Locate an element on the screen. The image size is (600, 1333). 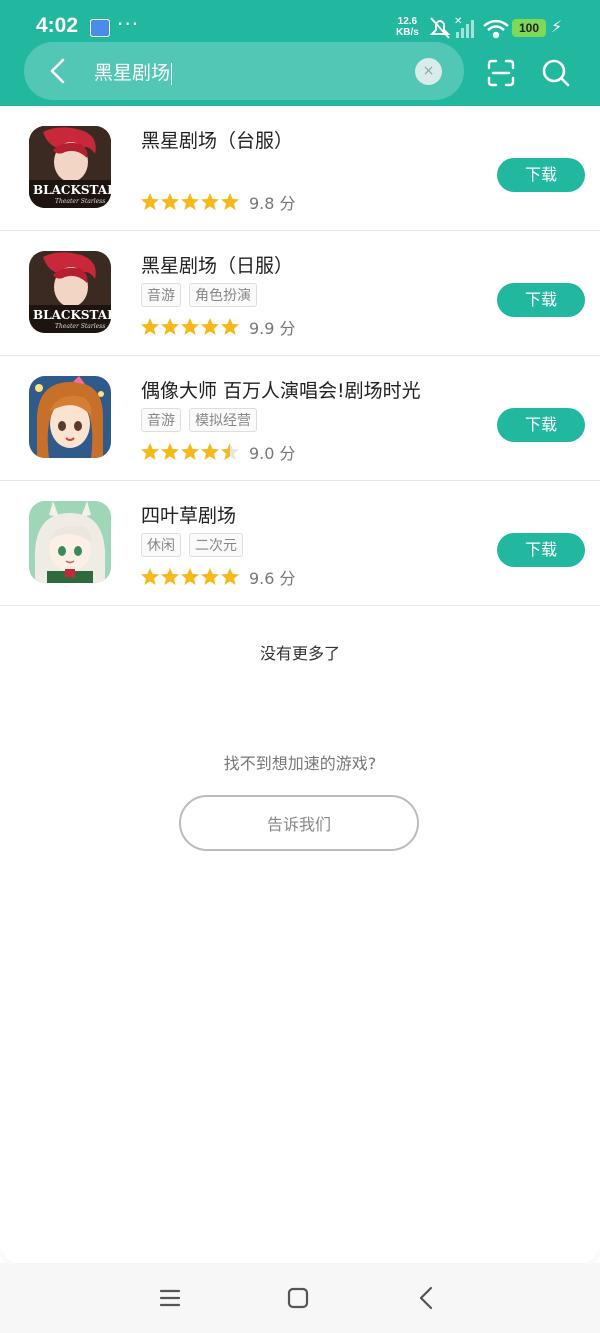
network-speed: 12.6 KB/s is located at coordinates (407, 27).